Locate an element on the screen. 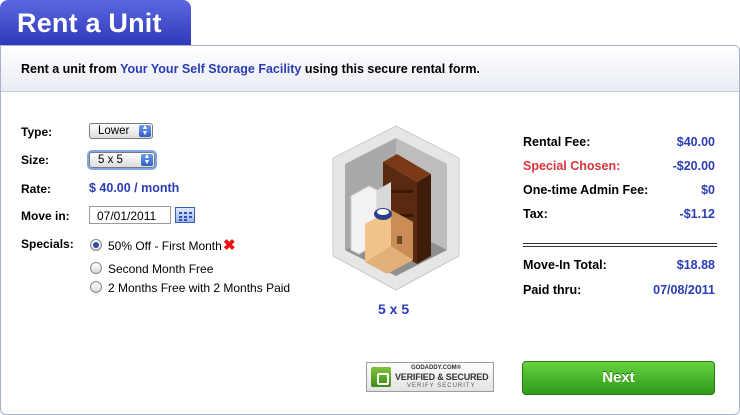 This screenshot has width=740, height=415. movein-label: Move in: is located at coordinates (45, 216).